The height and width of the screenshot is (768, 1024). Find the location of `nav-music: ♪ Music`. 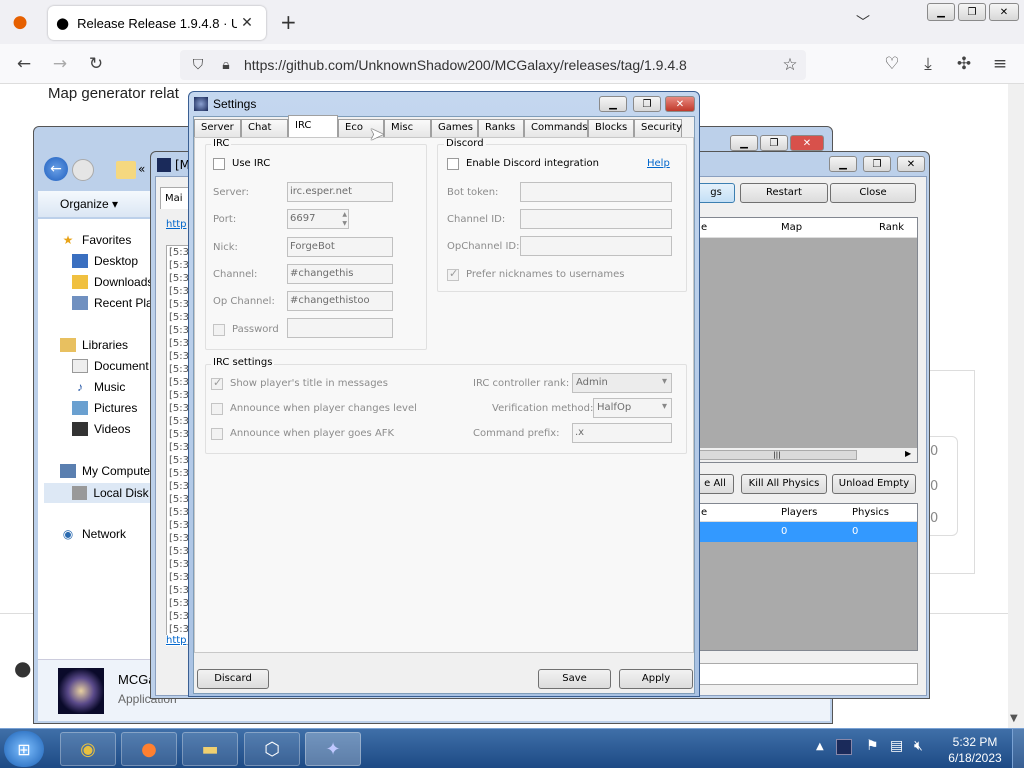

nav-music: ♪ Music is located at coordinates (98, 387).